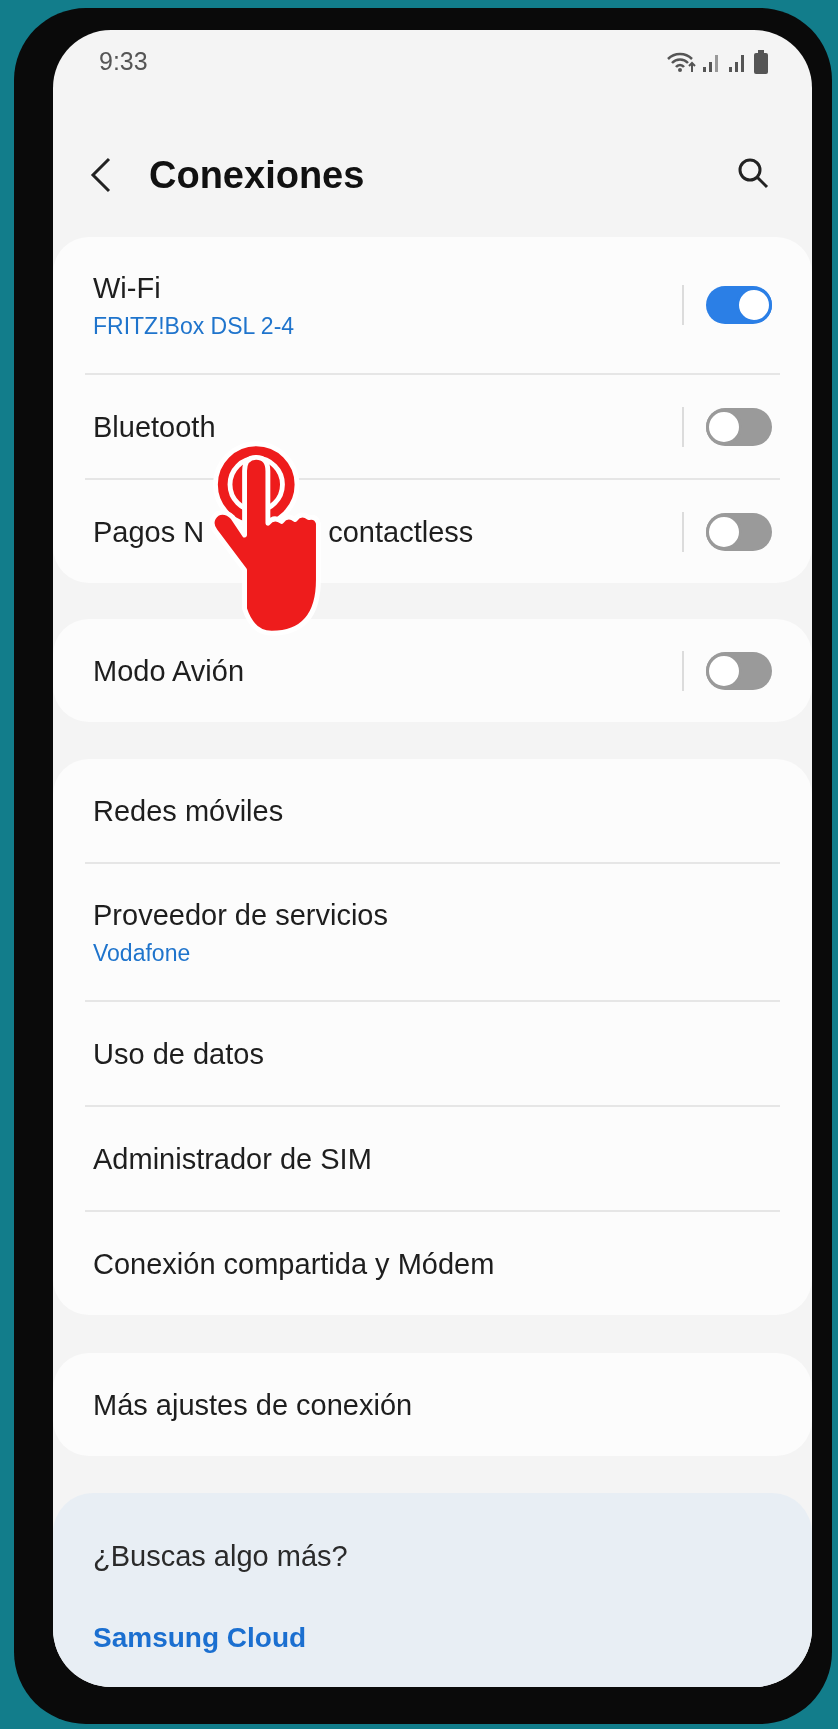  I want to click on row-title: Proveedor de servicios, so click(240, 915).